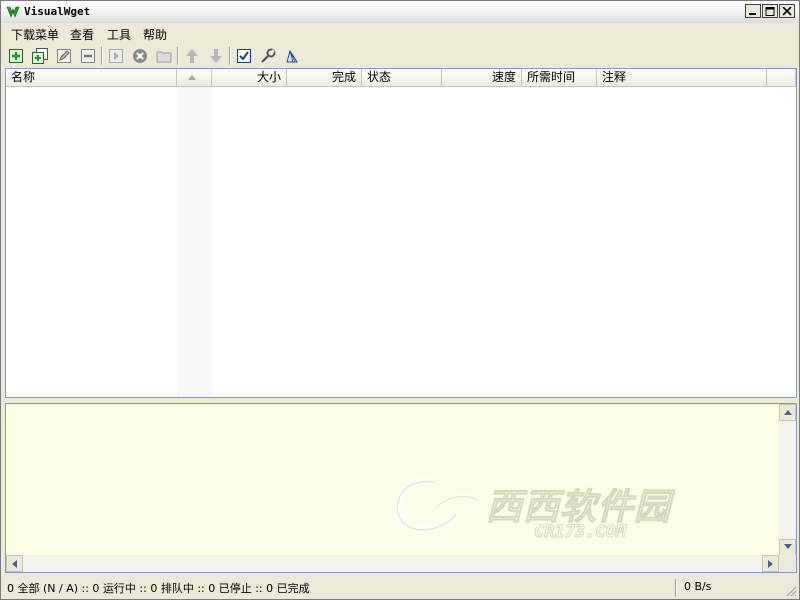  Describe the element at coordinates (682, 78) in the screenshot. I see `column-header-notes: 注释` at that location.